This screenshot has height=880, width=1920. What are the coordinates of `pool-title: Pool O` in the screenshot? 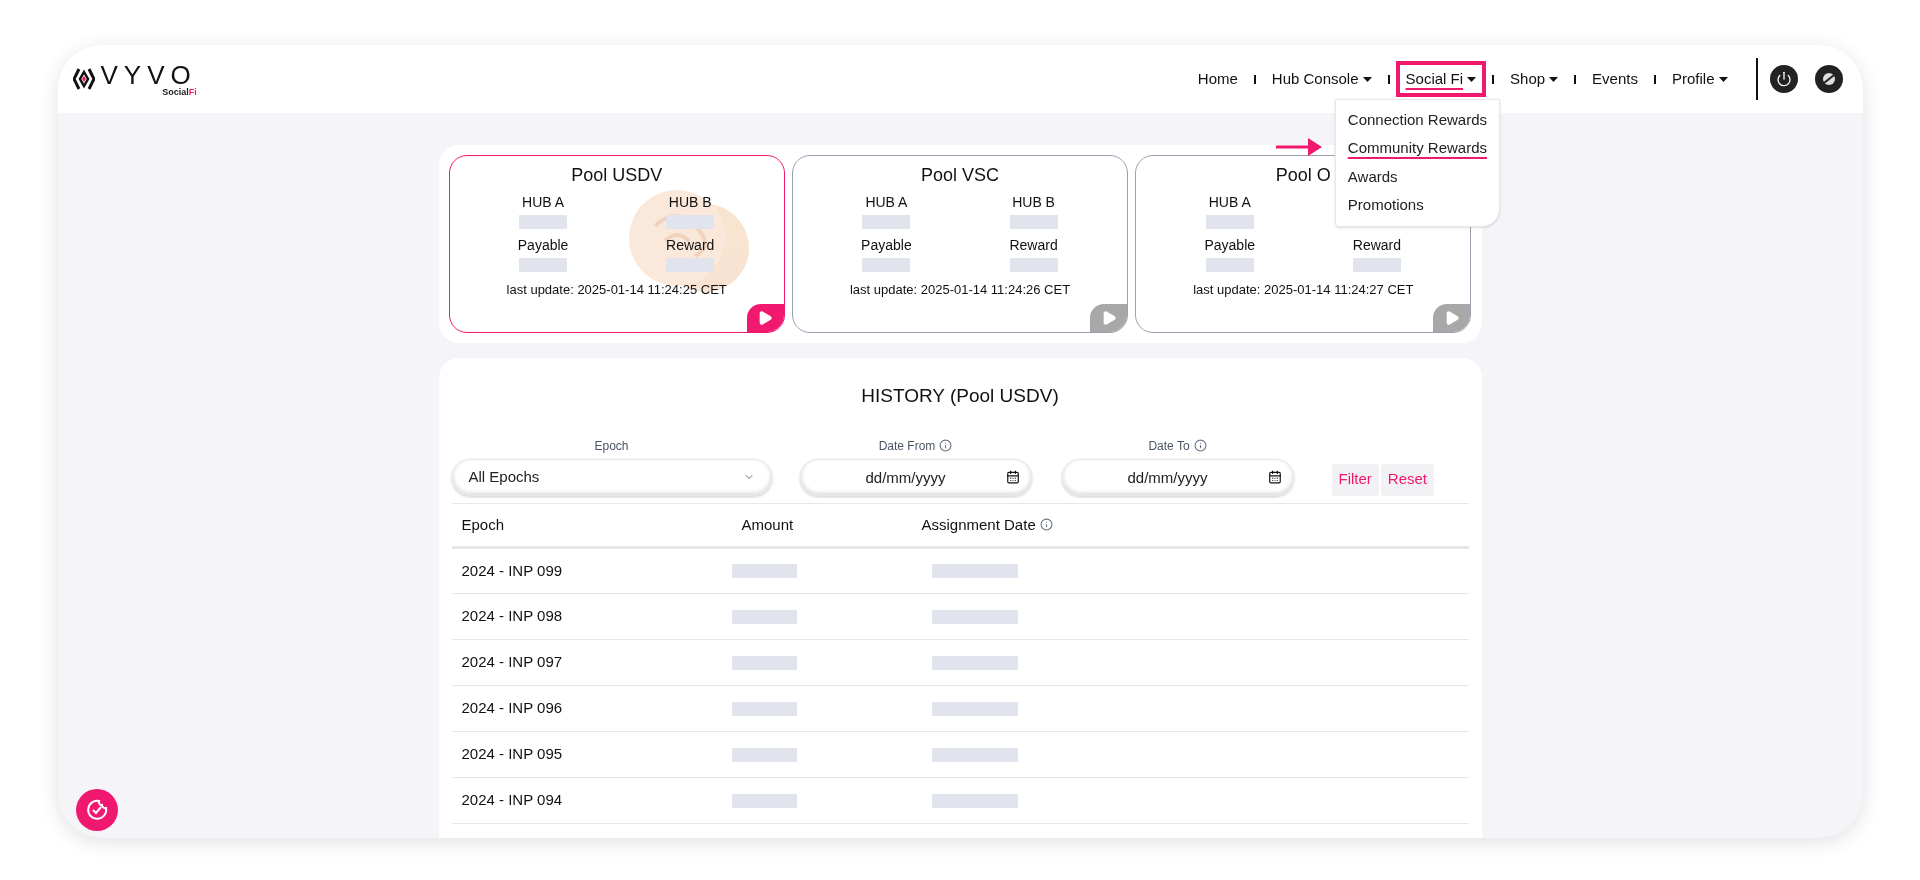 It's located at (1303, 175).